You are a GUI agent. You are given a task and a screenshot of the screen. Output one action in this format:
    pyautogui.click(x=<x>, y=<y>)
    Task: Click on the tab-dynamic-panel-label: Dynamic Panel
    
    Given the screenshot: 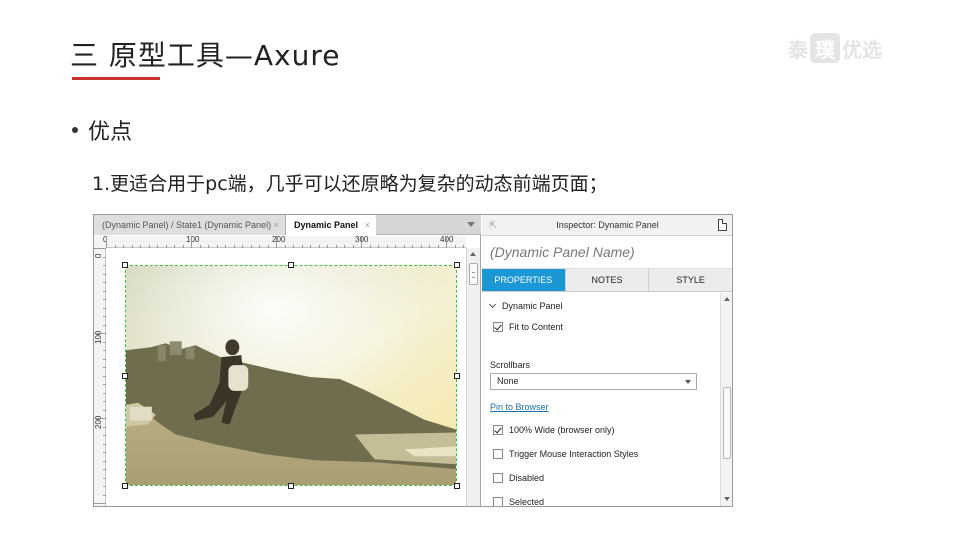 What is the action you would take?
    pyautogui.click(x=326, y=225)
    